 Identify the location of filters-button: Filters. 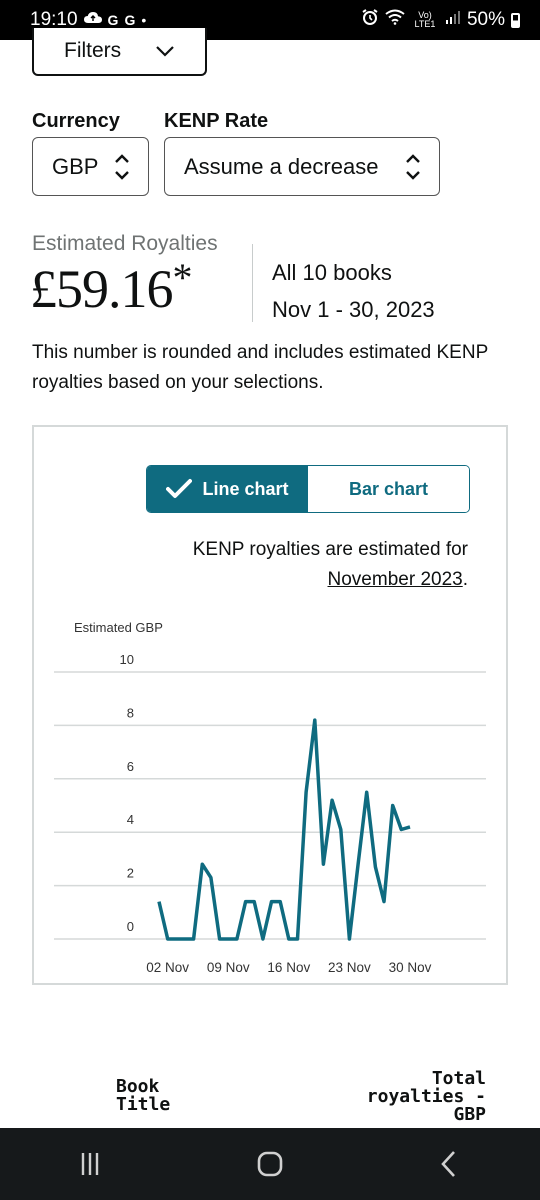
(119, 52).